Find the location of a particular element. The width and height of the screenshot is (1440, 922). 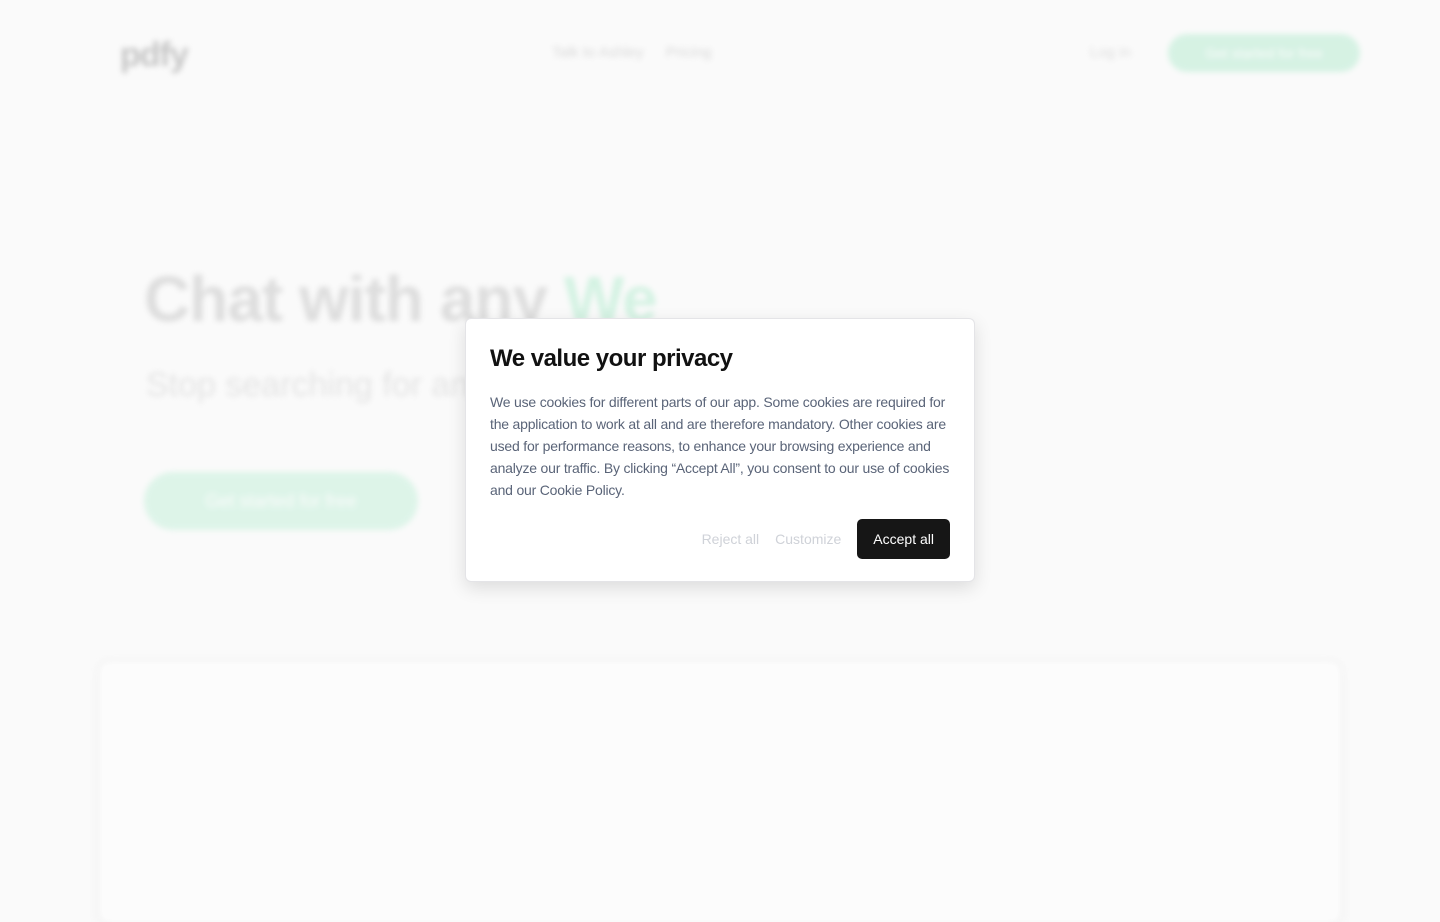

login-link: Log in is located at coordinates (1110, 52).